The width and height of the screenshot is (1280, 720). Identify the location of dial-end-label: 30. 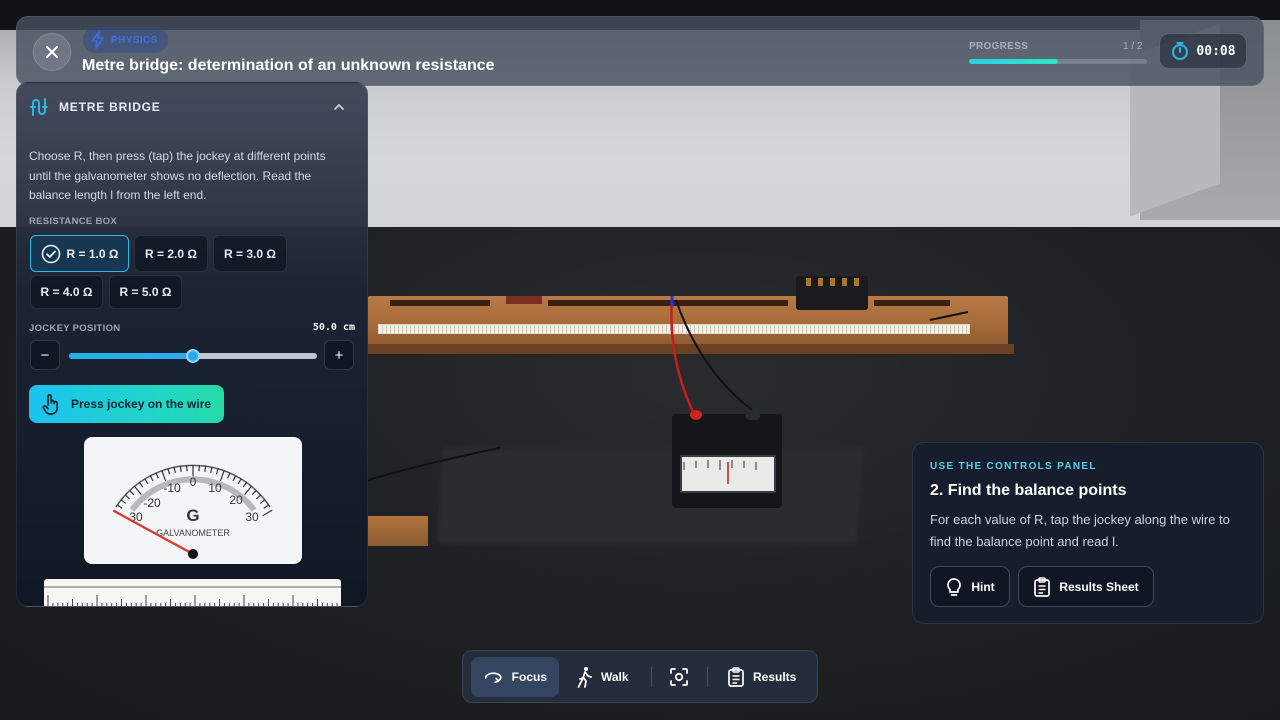
(252, 517).